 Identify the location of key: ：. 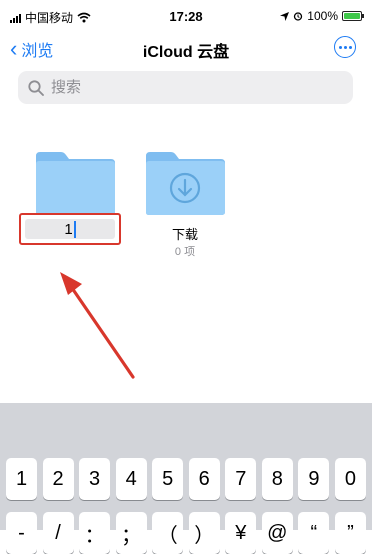
(95, 533).